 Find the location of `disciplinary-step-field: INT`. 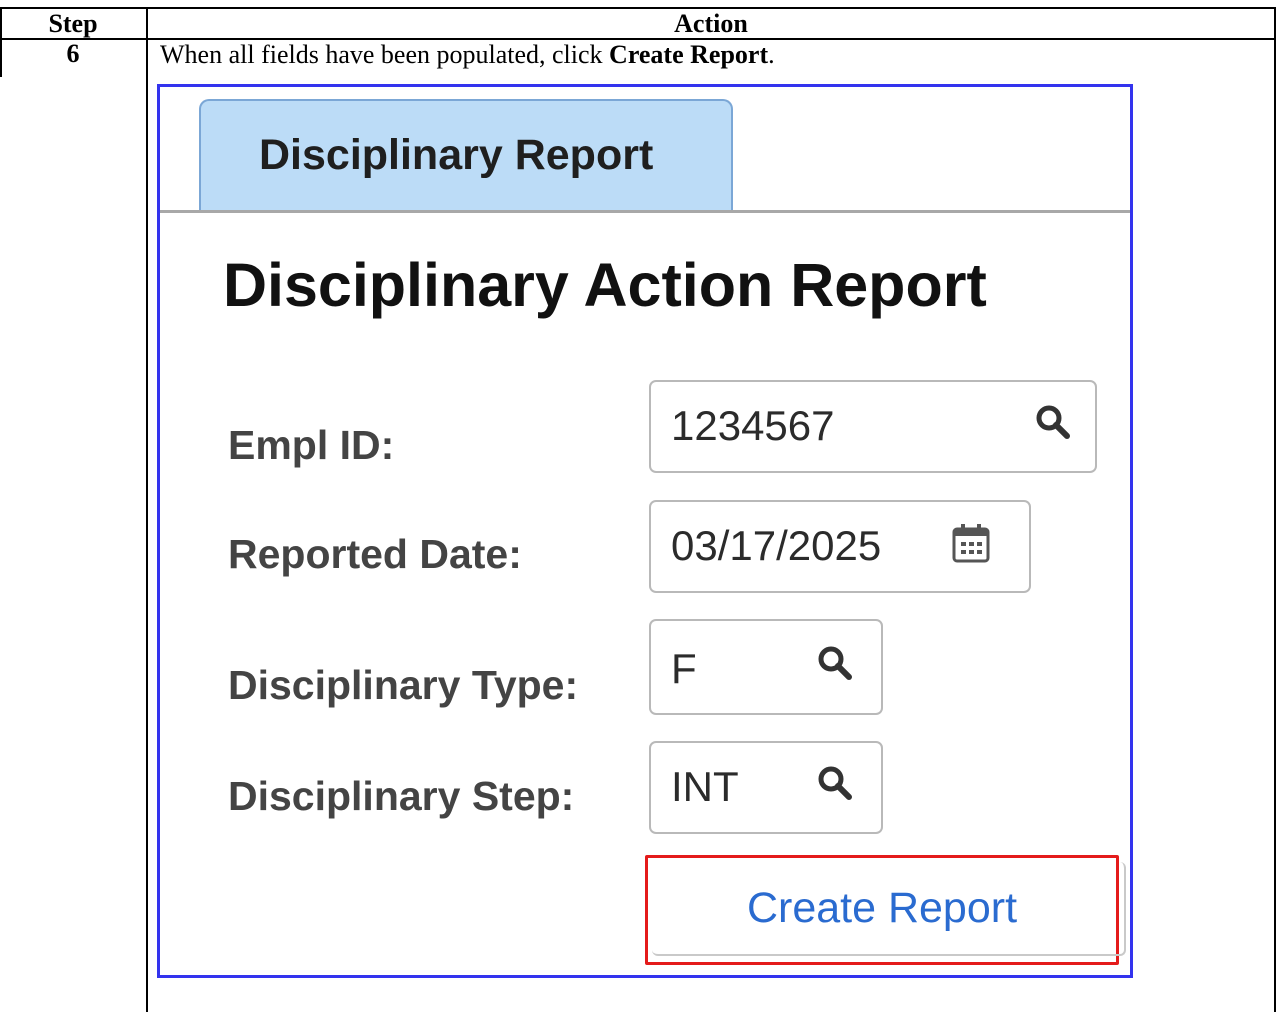

disciplinary-step-field: INT is located at coordinates (766, 787).